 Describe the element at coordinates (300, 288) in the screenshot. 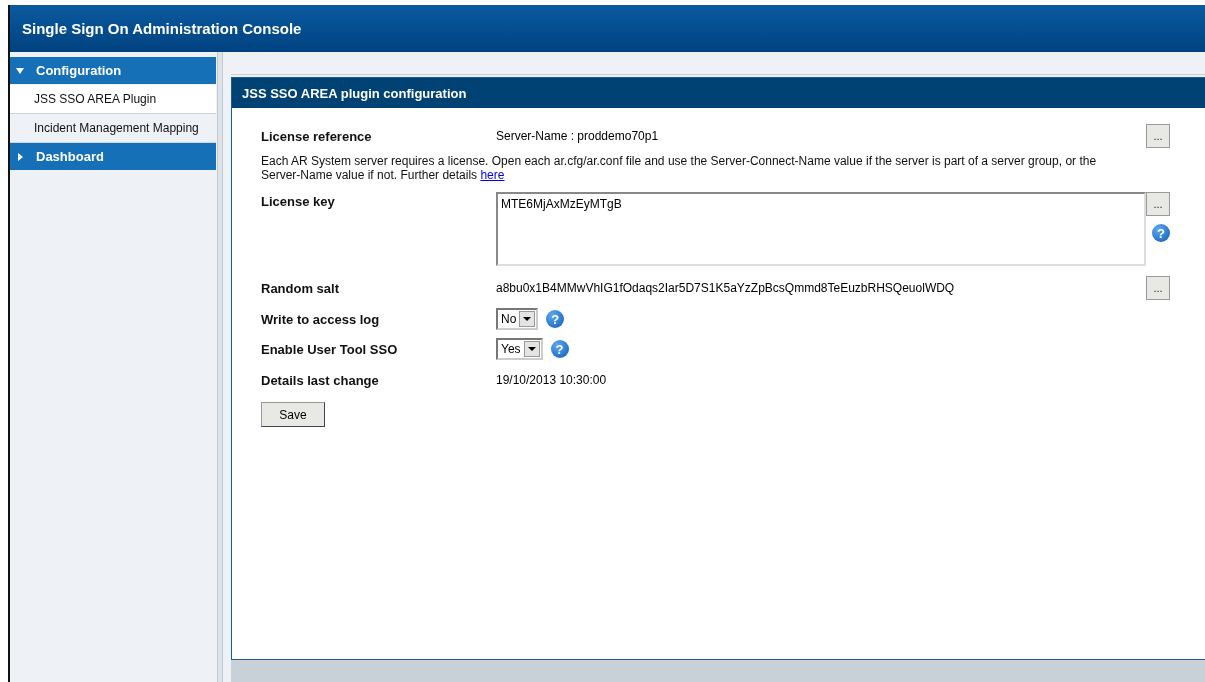

I see `field-label: Random salt` at that location.